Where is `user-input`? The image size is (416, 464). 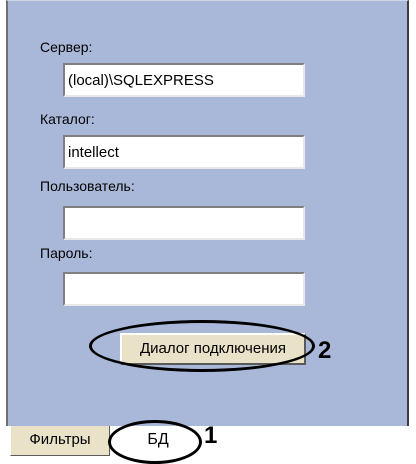 user-input is located at coordinates (184, 223).